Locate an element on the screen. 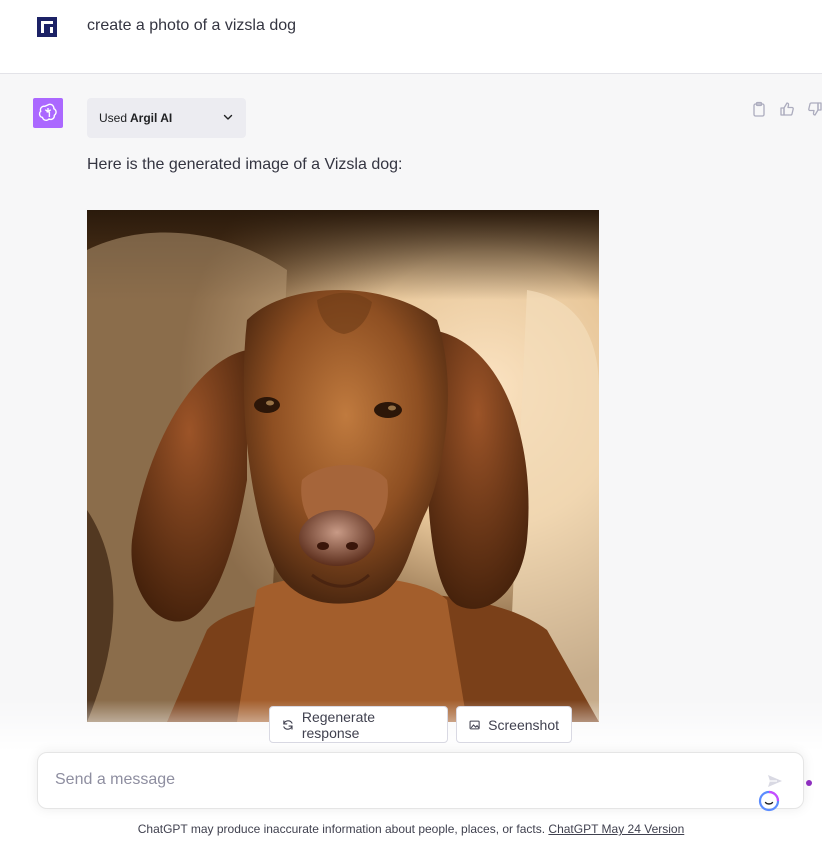 This screenshot has height=847, width=822. response-controls: Regenerate response Screenshot is located at coordinates (420, 724).